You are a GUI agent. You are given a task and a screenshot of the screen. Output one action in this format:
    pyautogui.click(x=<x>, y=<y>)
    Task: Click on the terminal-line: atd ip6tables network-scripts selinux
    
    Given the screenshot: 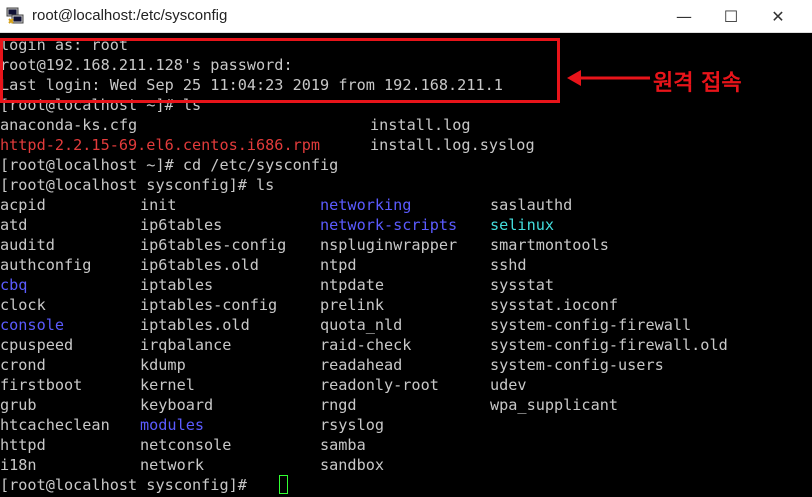 What is the action you would take?
    pyautogui.click(x=406, y=225)
    